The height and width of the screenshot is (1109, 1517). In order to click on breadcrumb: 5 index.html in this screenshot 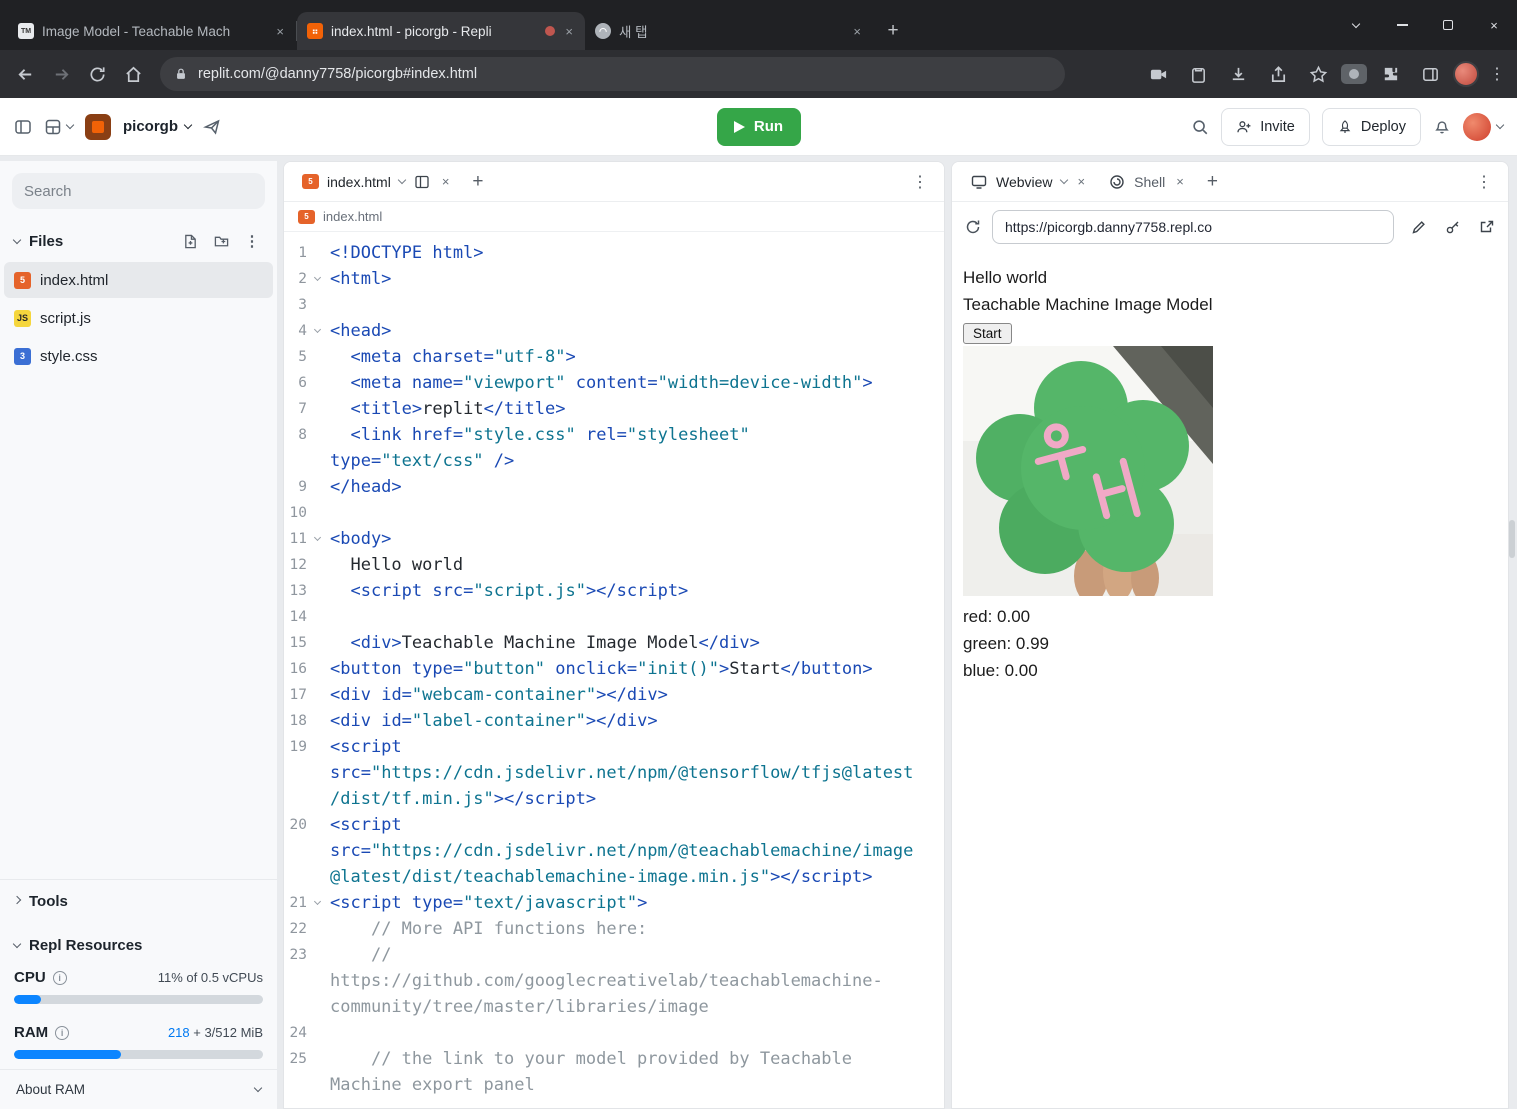, I will do `click(614, 217)`.